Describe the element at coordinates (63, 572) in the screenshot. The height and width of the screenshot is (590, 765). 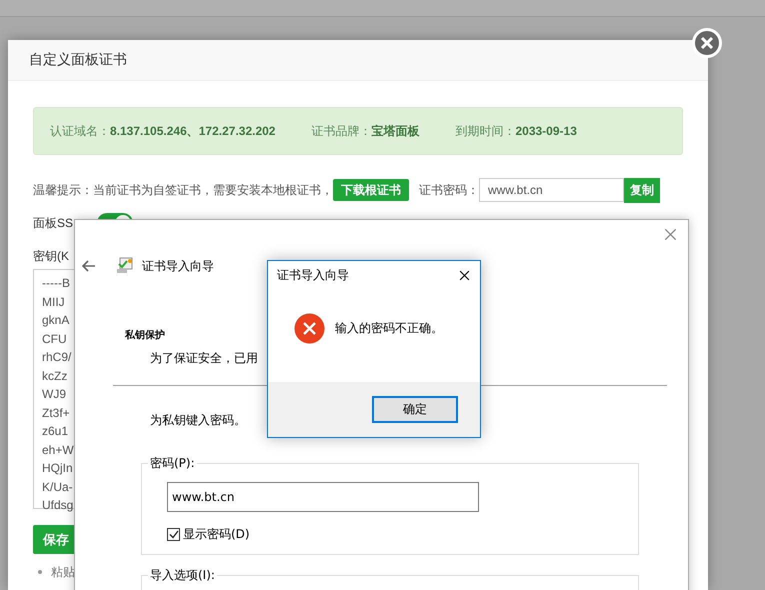
I see `note-text: 粘贴` at that location.